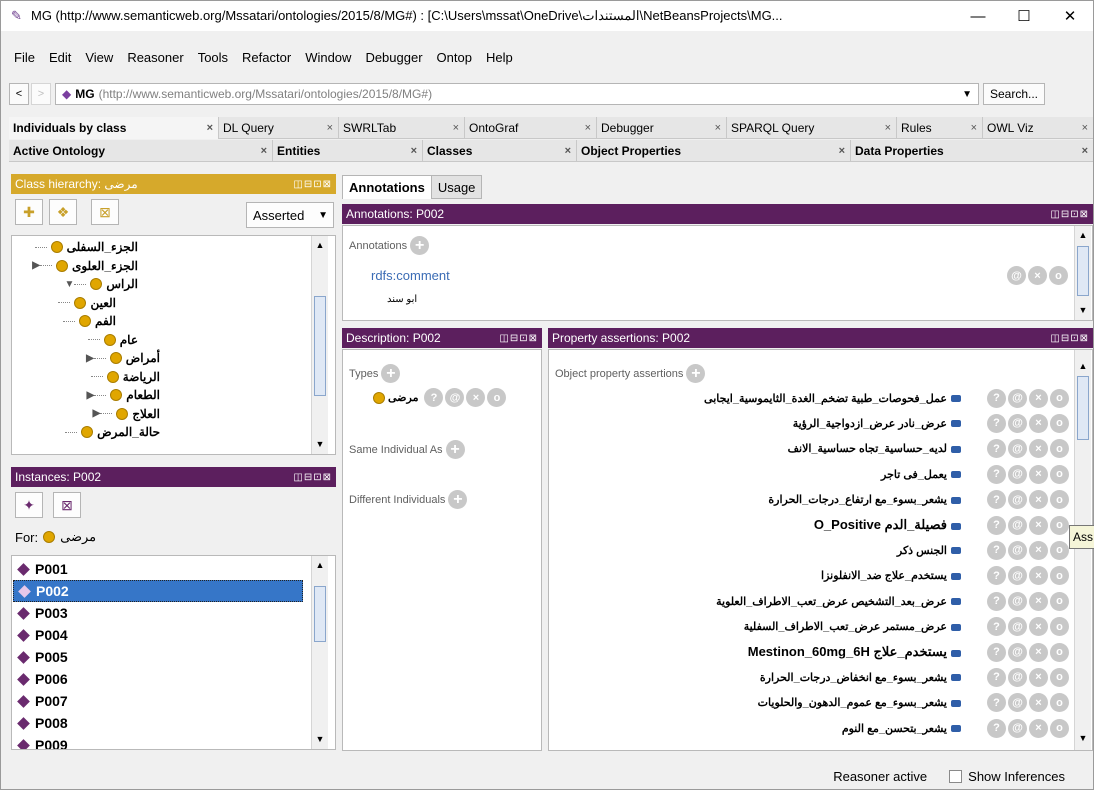  Describe the element at coordinates (812, 127) in the screenshot. I see `tab-sparql-query: SPARQL Query ×` at that location.